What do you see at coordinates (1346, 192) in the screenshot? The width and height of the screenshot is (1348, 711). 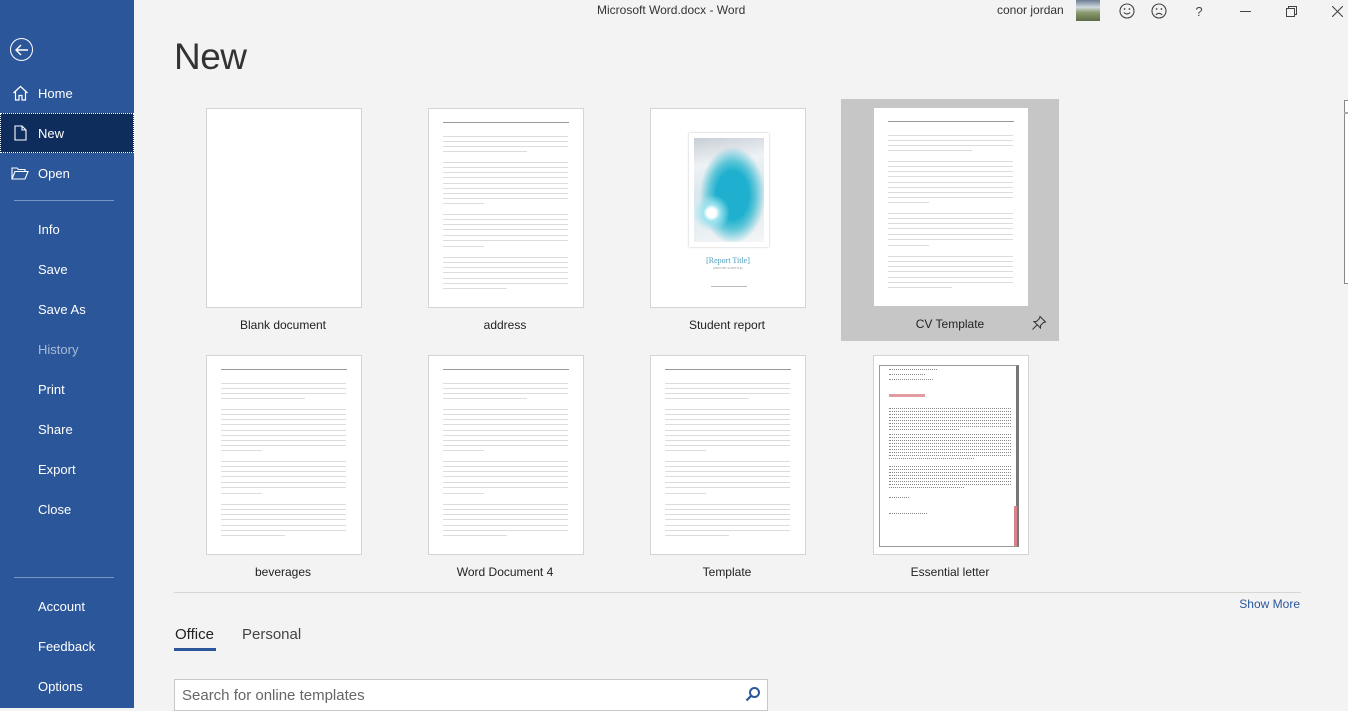 I see `vertical-scrollbar` at bounding box center [1346, 192].